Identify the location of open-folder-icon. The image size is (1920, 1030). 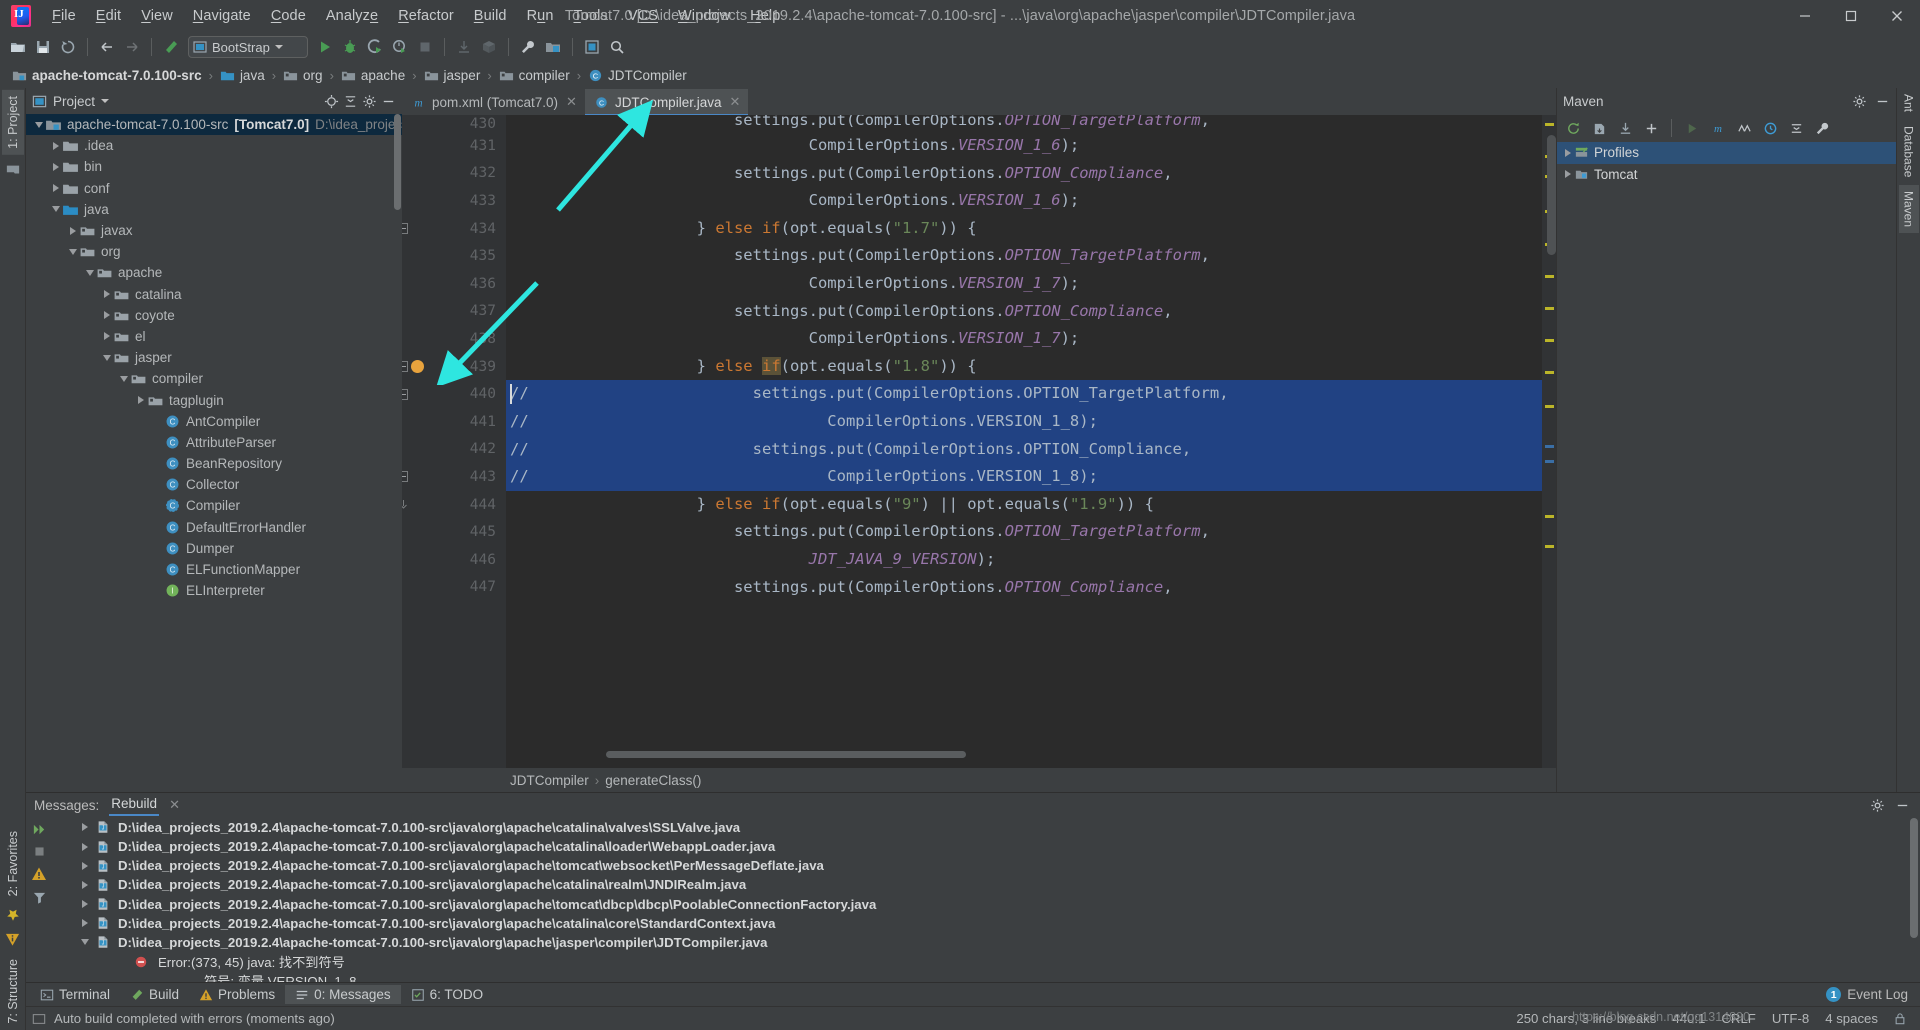
(18, 47).